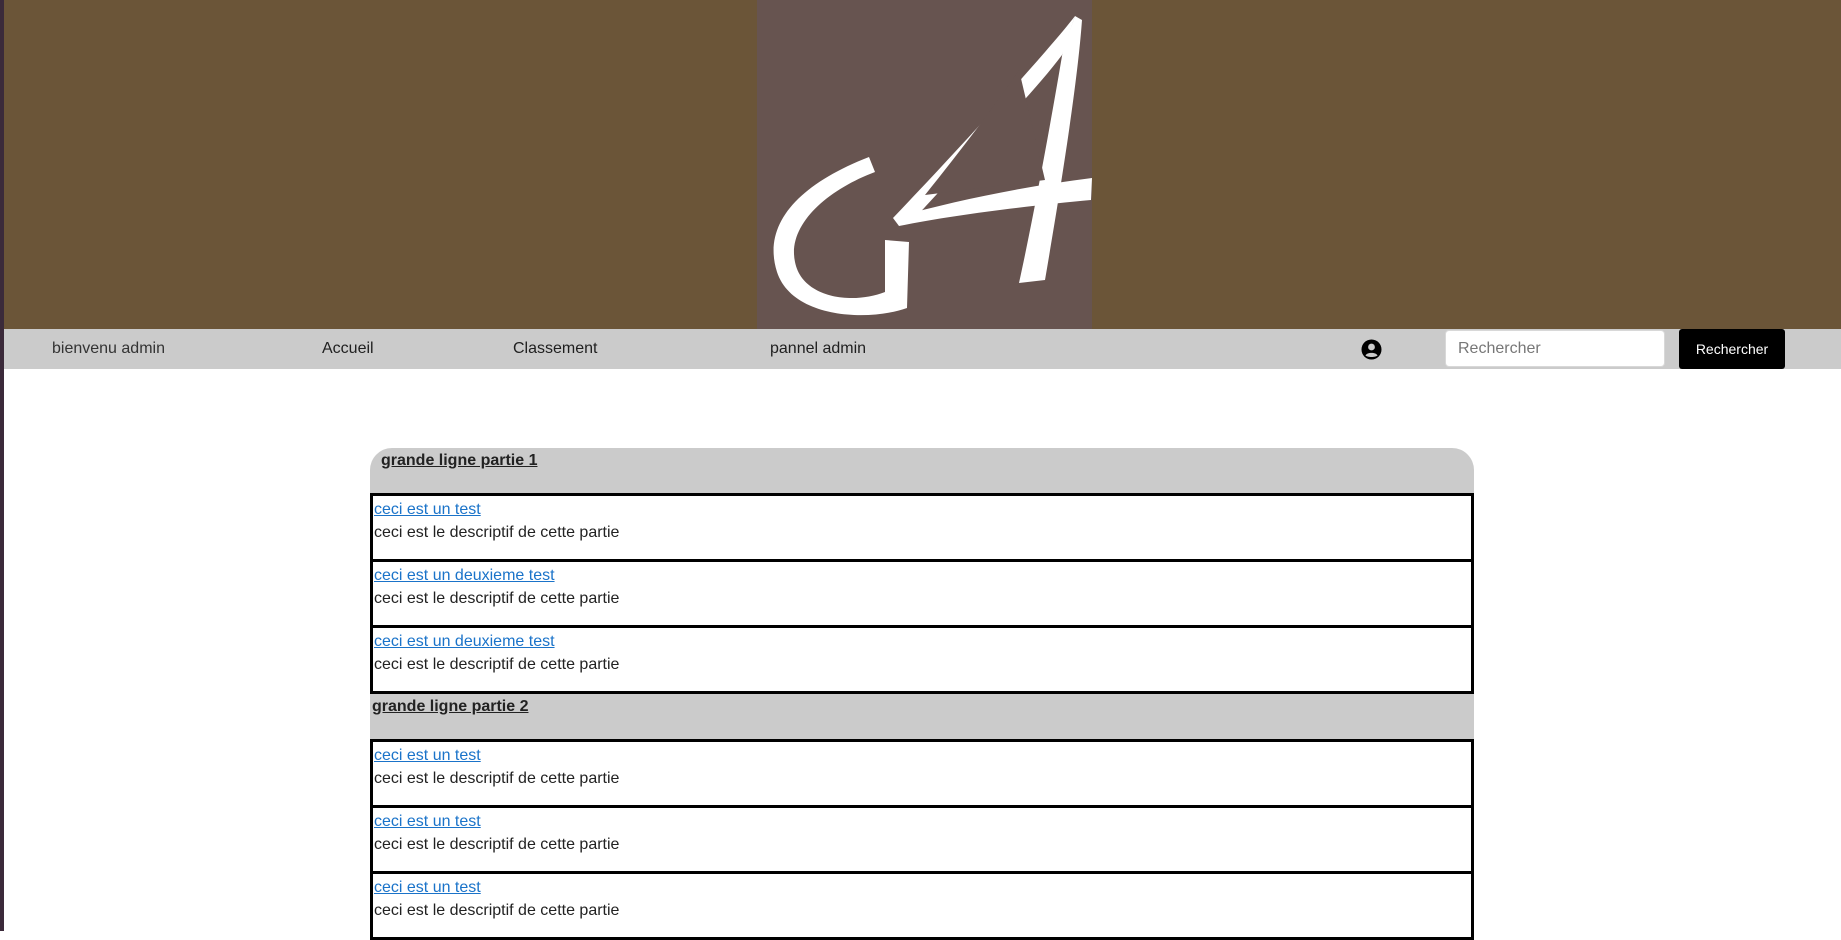 The width and height of the screenshot is (1841, 940). I want to click on site-logo, so click(924, 164).